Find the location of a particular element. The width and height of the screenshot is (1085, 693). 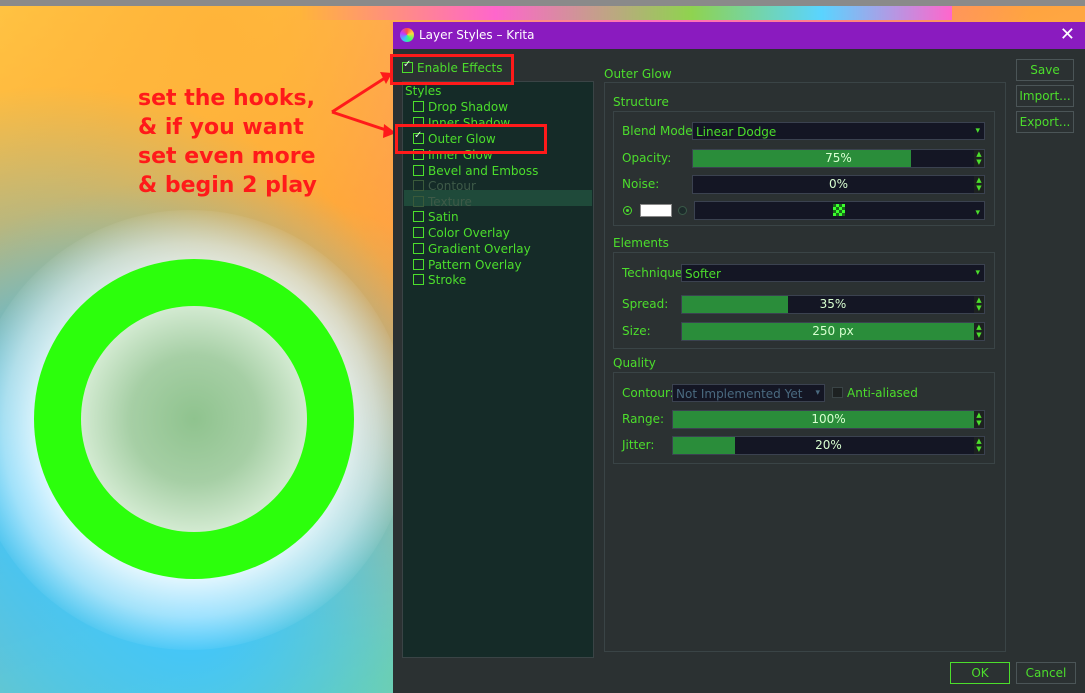

range-value: 100% is located at coordinates (828, 419).